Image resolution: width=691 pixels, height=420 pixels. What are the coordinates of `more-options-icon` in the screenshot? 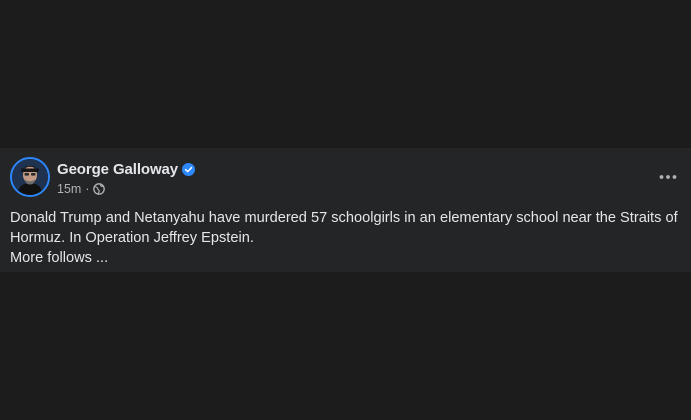 It's located at (668, 177).